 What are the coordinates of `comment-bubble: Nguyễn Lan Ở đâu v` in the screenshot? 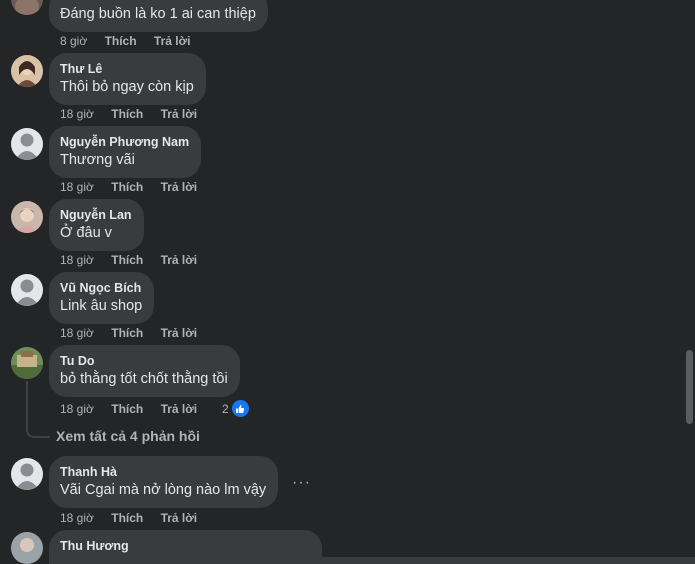 It's located at (96, 225).